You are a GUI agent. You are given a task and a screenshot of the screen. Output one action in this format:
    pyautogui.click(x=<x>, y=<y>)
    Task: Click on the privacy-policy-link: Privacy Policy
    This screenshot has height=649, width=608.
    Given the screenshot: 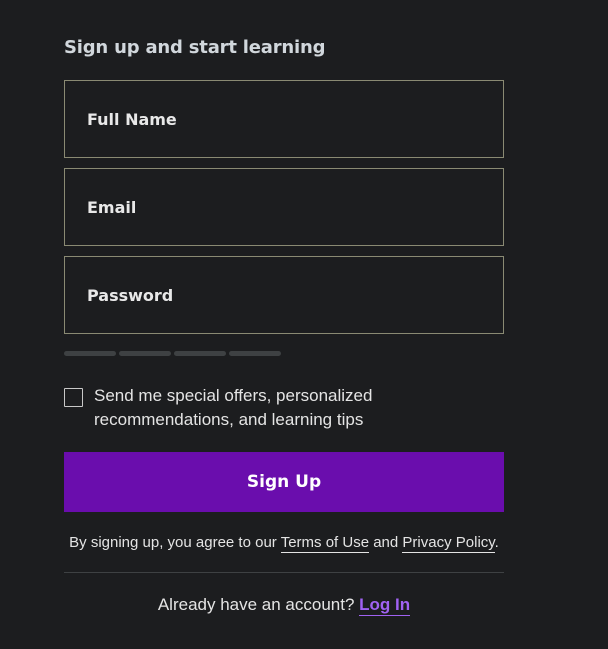 What is the action you would take?
    pyautogui.click(x=448, y=543)
    